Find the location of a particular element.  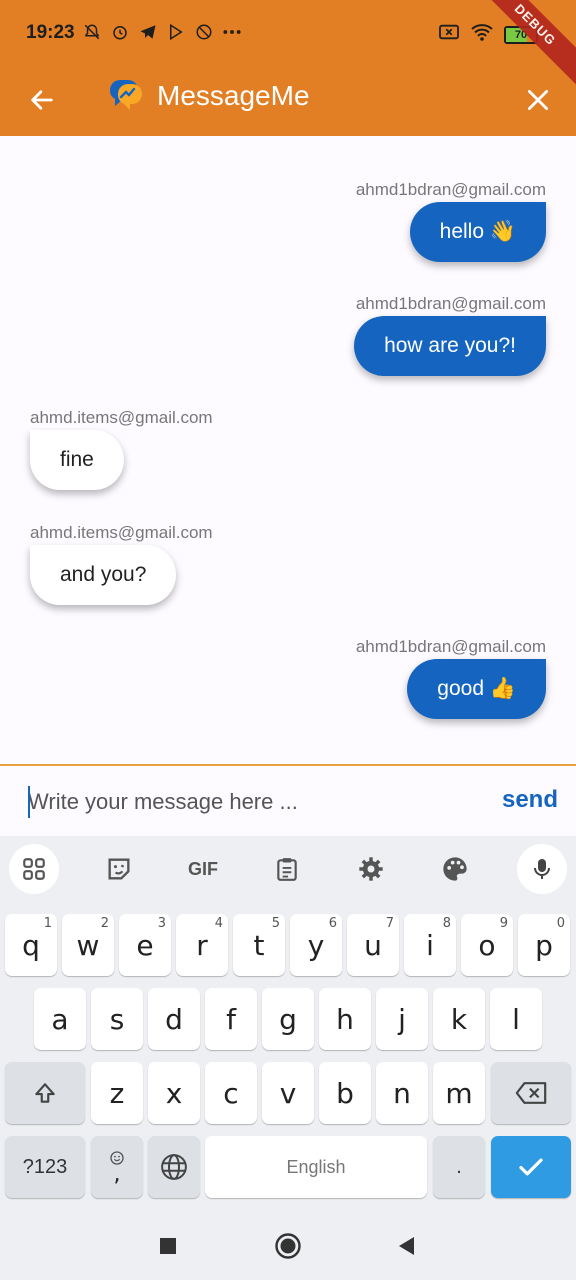

back-nav-button is located at coordinates (406, 1246).